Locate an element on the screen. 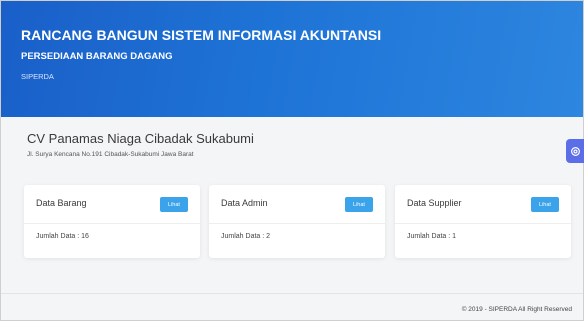 This screenshot has height=321, width=584. view-data-supplier-button: Lihat is located at coordinates (545, 204).